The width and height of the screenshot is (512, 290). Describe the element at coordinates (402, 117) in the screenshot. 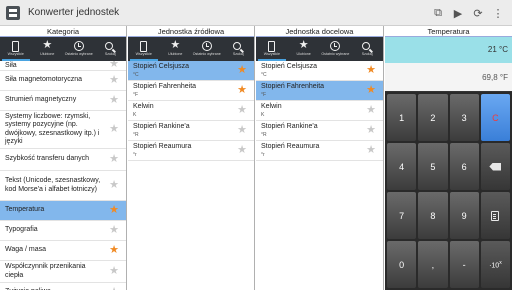

I see `key-1: 1` at that location.